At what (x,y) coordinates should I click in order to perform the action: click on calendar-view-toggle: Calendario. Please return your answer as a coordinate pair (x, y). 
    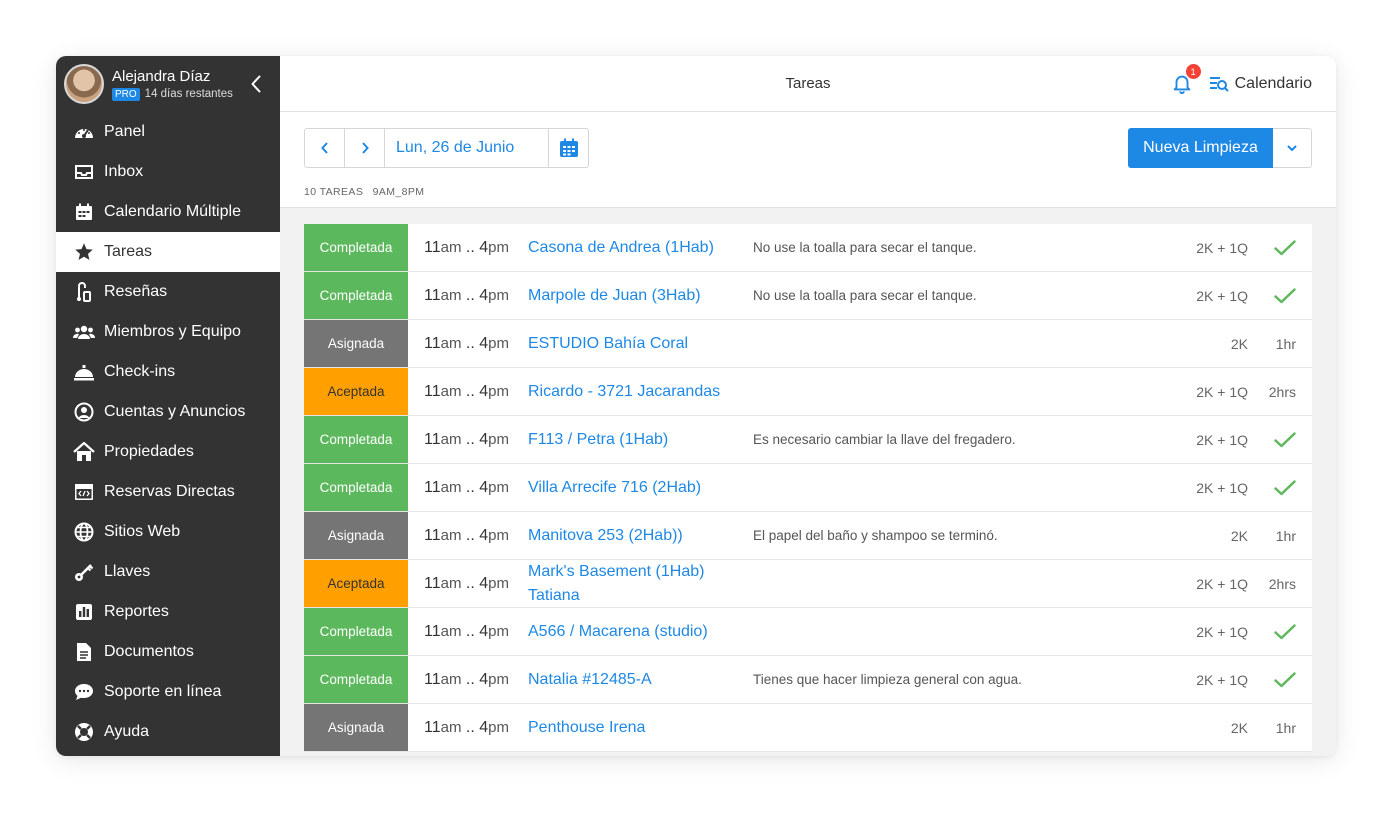
    Looking at the image, I should click on (1260, 84).